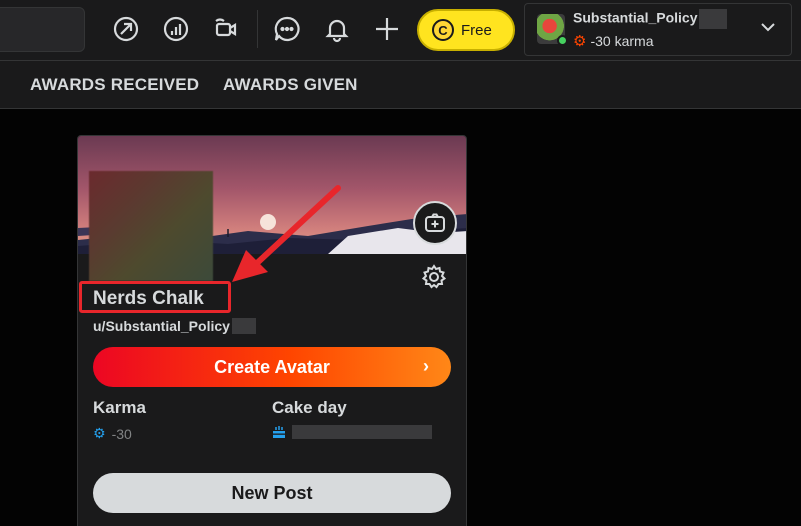 This screenshot has width=801, height=526. I want to click on create-post-icon, so click(387, 29).